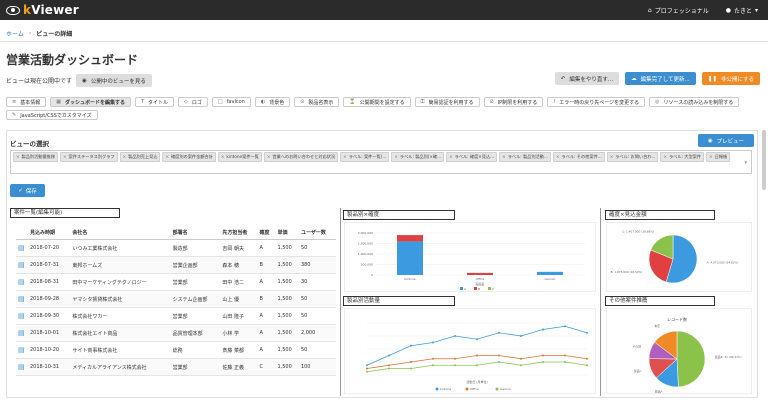 This screenshot has width=768, height=402. Describe the element at coordinates (15, 33) in the screenshot. I see `breadcrumb-home: ホーム` at that location.